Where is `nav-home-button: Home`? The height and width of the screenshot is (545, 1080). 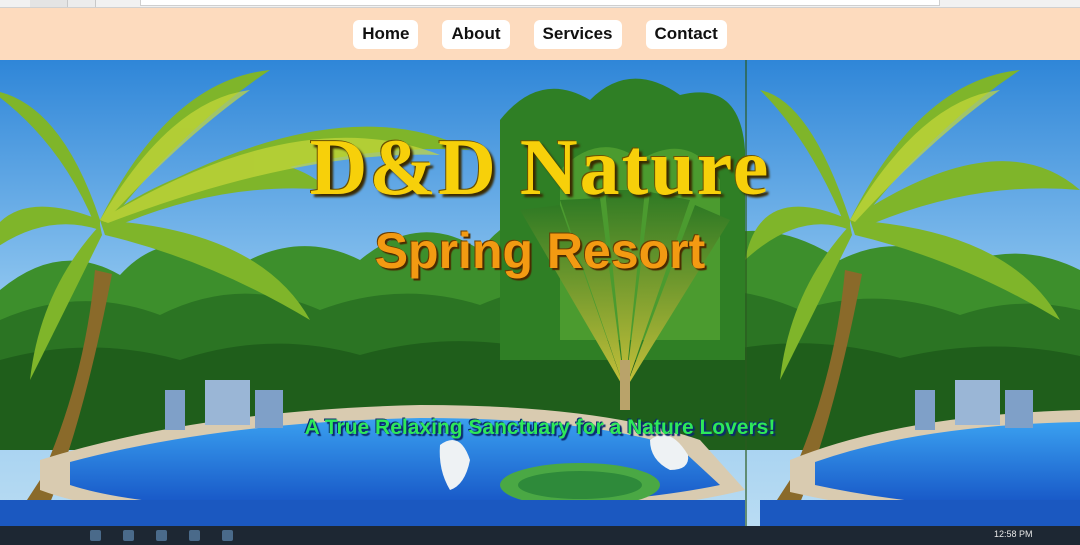
nav-home-button: Home is located at coordinates (386, 34).